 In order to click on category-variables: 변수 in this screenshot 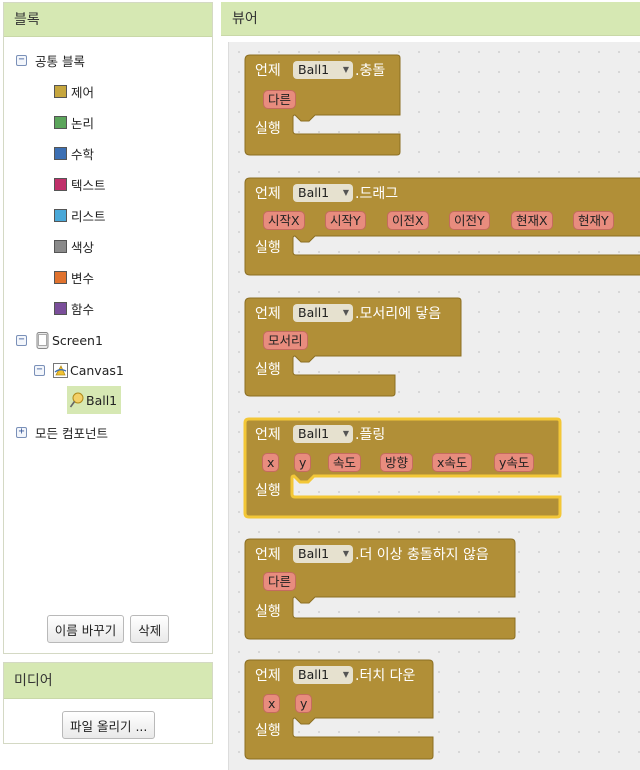, I will do `click(74, 277)`.